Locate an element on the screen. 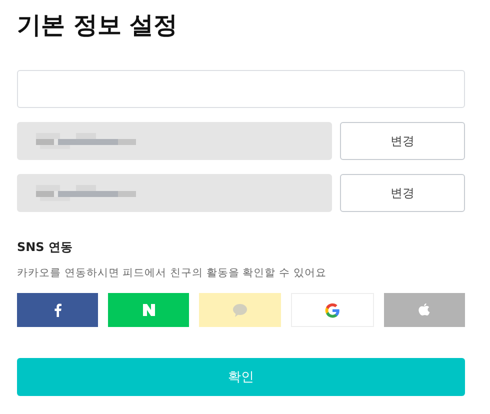 This screenshot has height=414, width=490. kakao-login-button is located at coordinates (240, 310).